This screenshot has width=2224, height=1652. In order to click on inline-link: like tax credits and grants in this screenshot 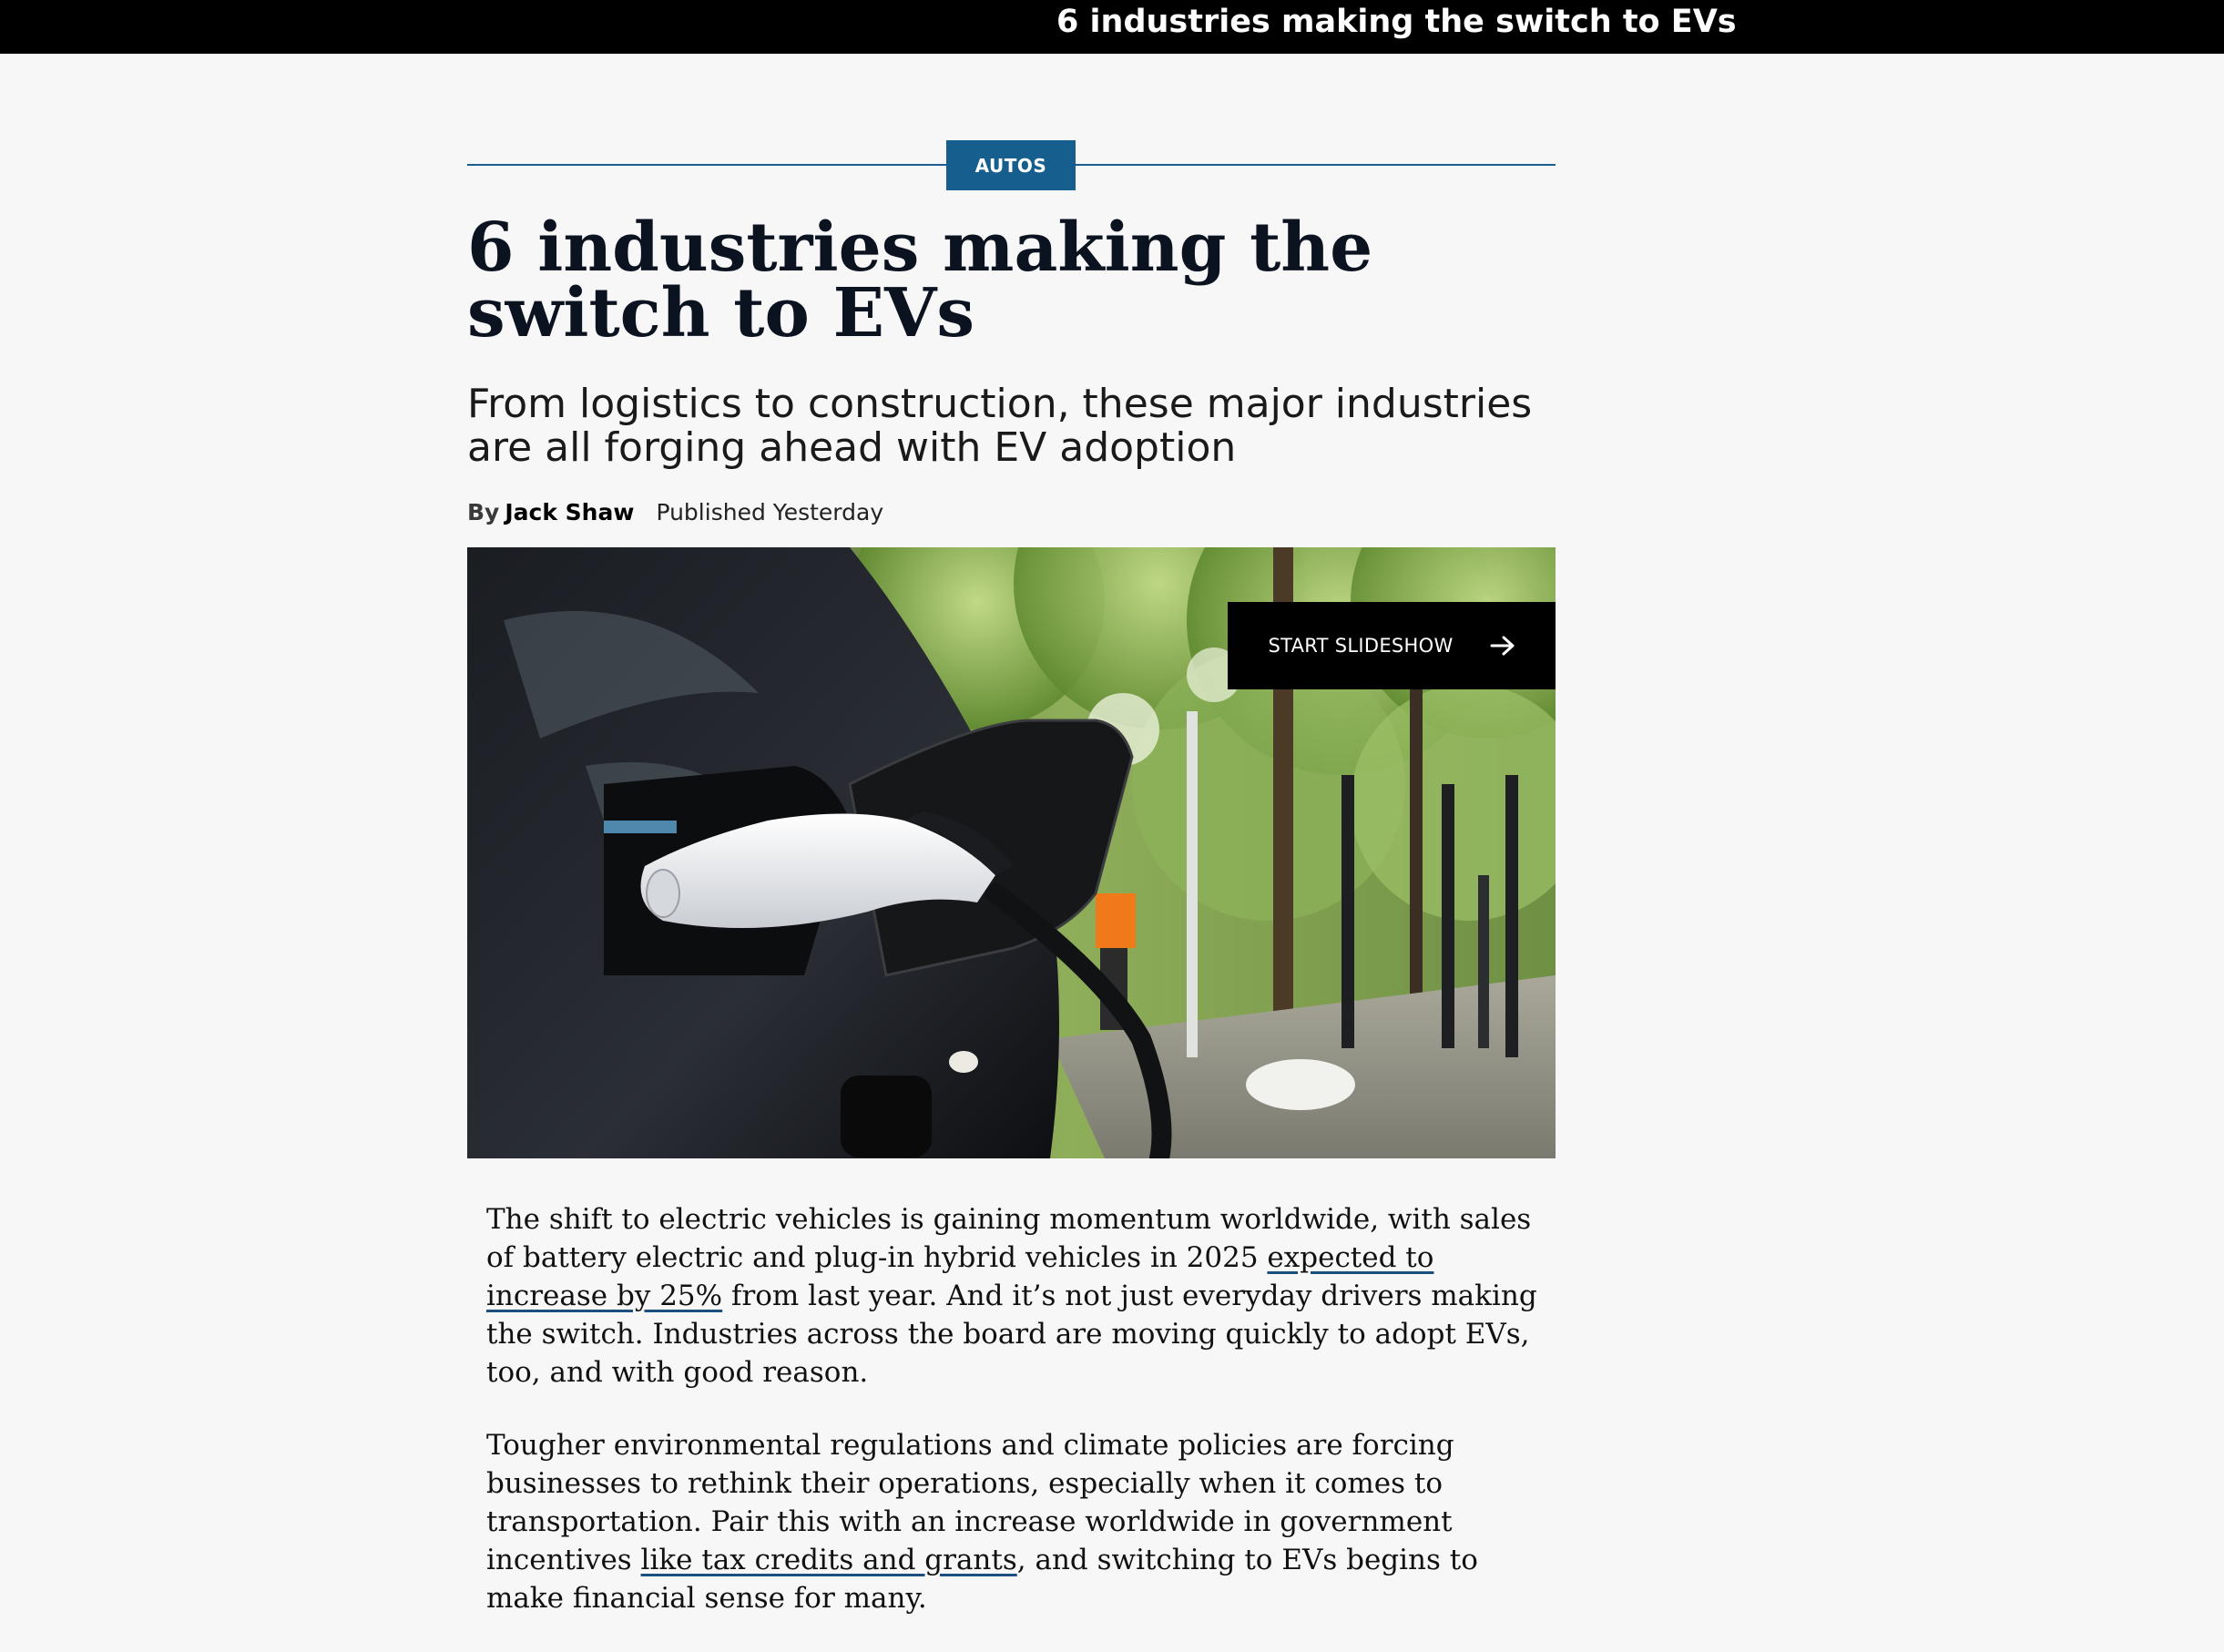, I will do `click(829, 1560)`.